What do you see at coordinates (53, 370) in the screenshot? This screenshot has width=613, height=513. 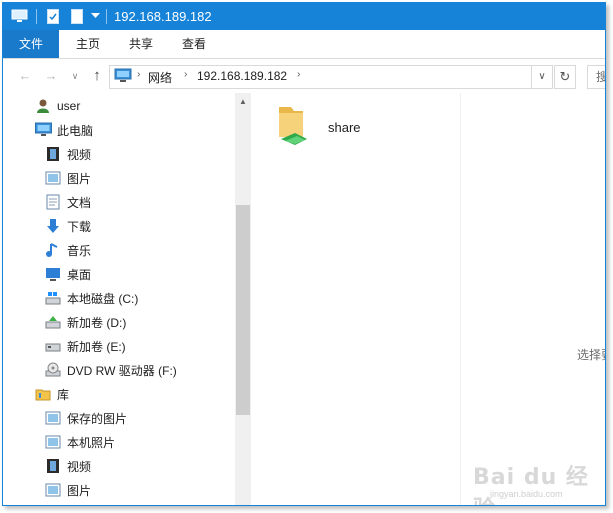 I see `dvd-drive-icon` at bounding box center [53, 370].